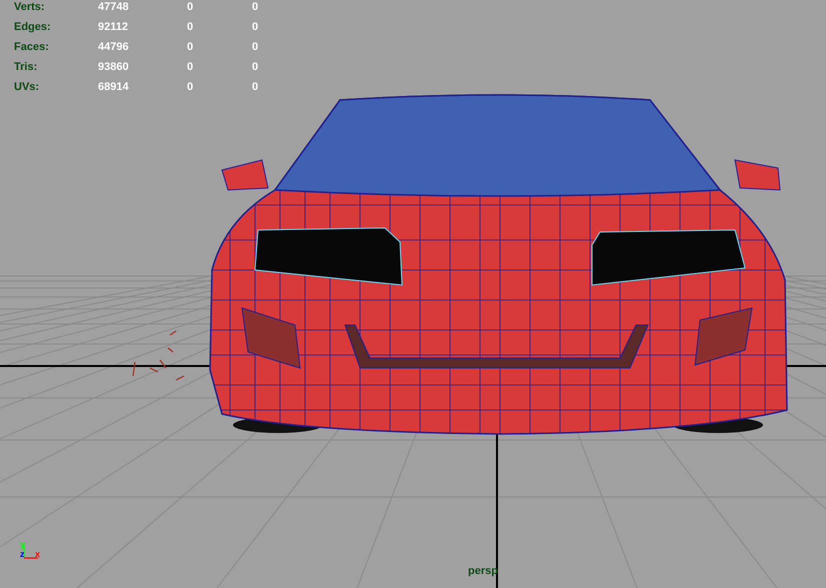 Image resolution: width=826 pixels, height=588 pixels. What do you see at coordinates (30, 552) in the screenshot?
I see `axis-icon` at bounding box center [30, 552].